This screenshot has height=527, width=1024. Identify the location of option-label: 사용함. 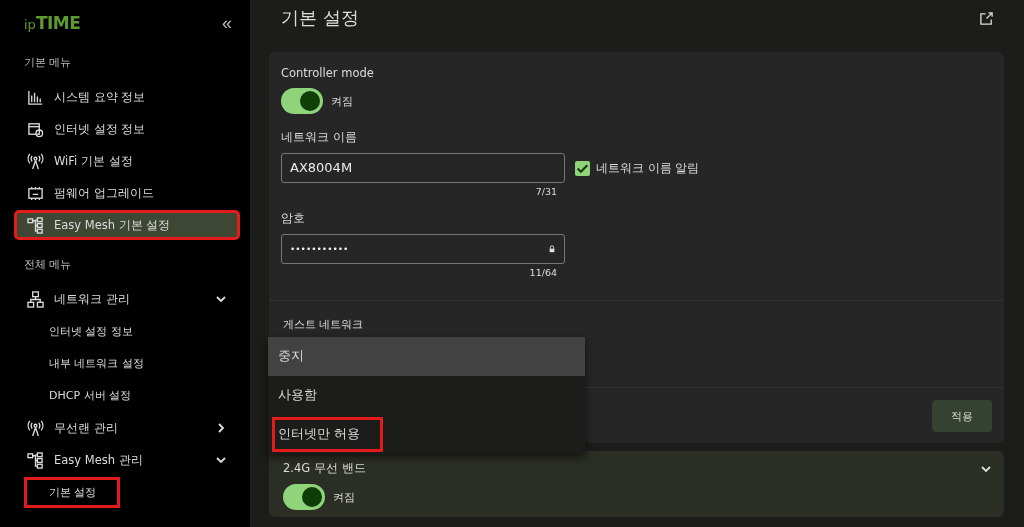
(297, 395).